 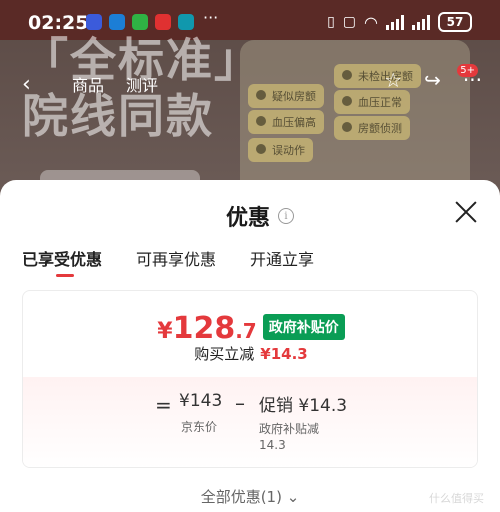 What do you see at coordinates (142, 84) in the screenshot?
I see `nav-tab-review: 测评` at bounding box center [142, 84].